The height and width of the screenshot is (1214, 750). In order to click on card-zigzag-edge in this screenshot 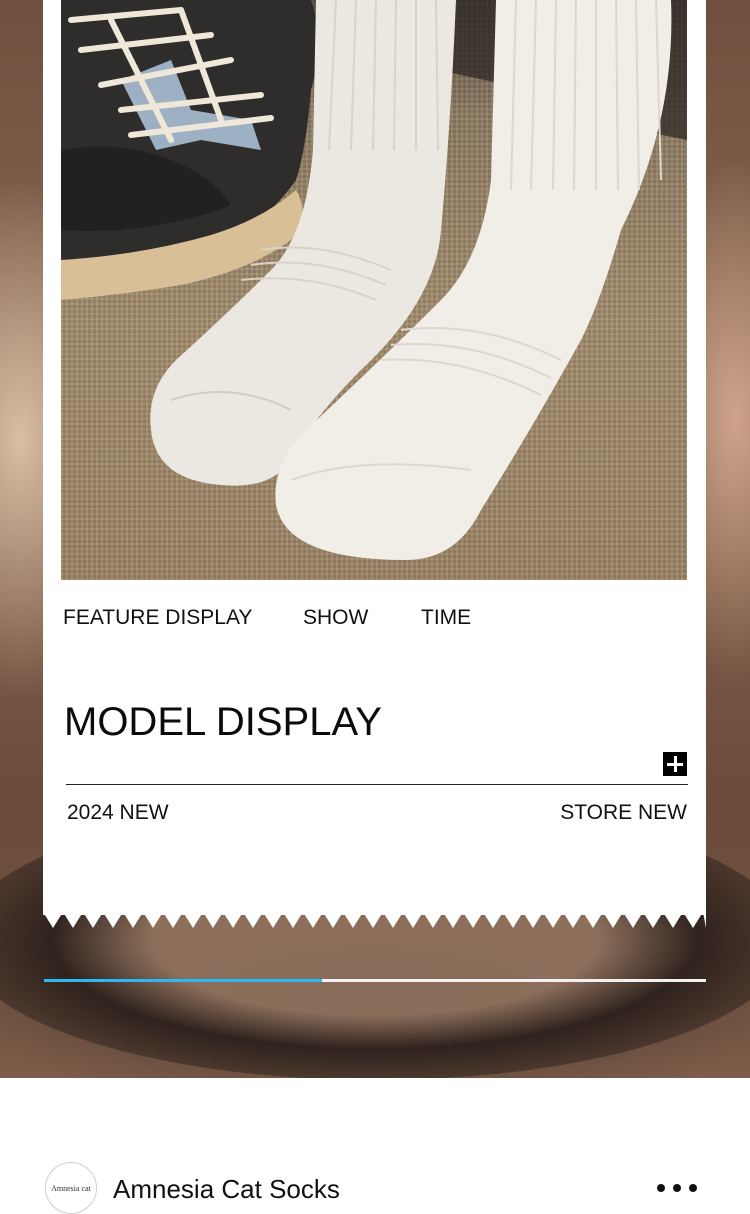, I will do `click(374, 920)`.